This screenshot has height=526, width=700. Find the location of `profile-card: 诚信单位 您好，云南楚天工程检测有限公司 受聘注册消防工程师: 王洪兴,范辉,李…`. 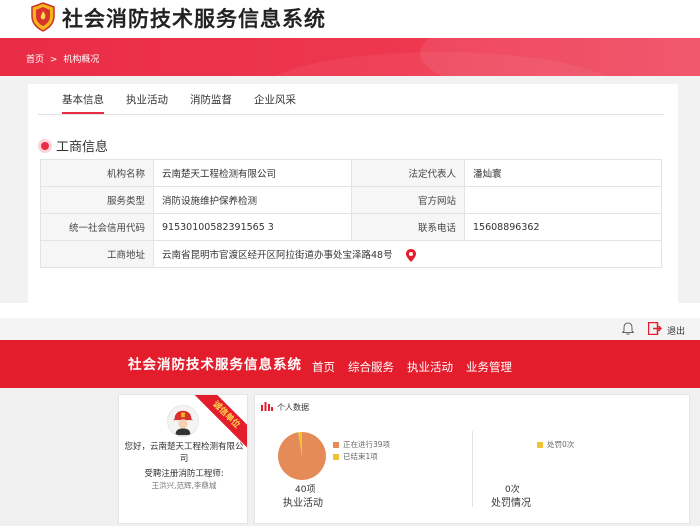

profile-card: 诚信单位 您好，云南楚天工程检测有限公司 受聘注册消防工程师: 王洪兴,范辉,李… is located at coordinates (183, 459).